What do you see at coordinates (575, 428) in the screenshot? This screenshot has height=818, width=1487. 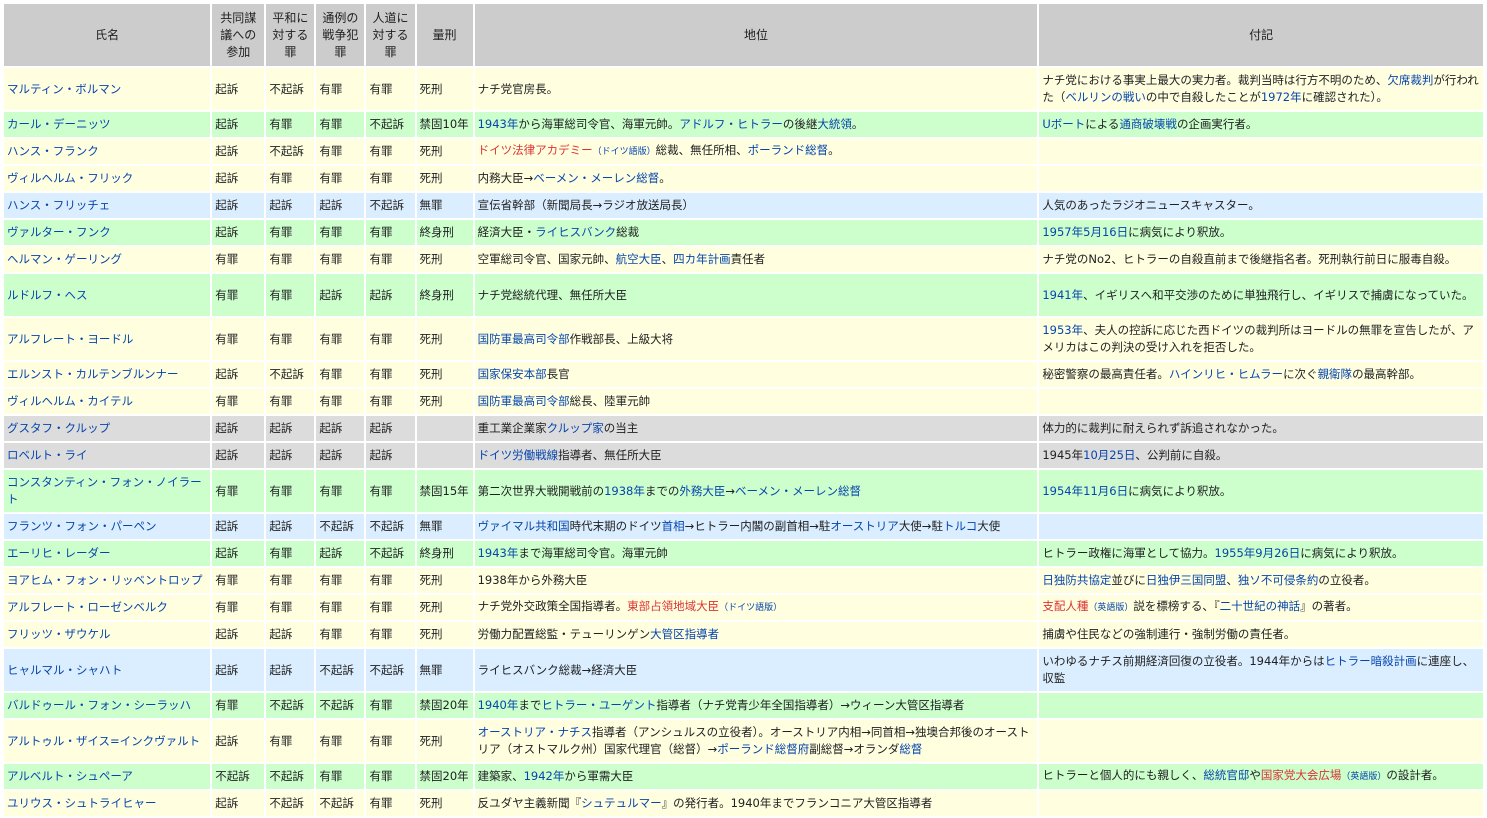 I see `link: クルップ家` at bounding box center [575, 428].